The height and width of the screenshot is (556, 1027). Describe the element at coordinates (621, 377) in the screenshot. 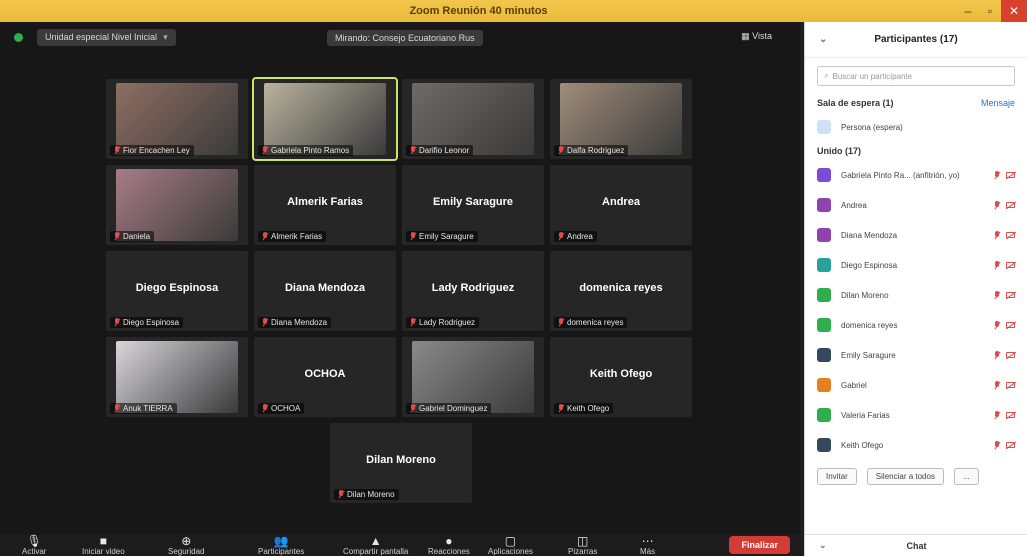

I see `participant-tile: Keith Ofego Keith Ofego` at that location.